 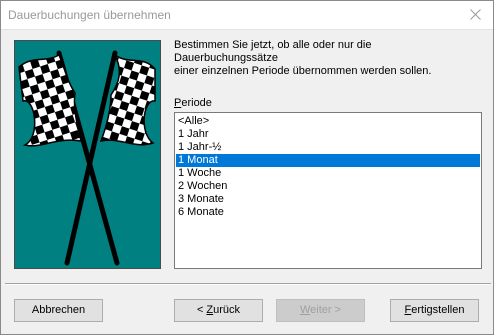 What do you see at coordinates (247, 29) in the screenshot?
I see `title-separator` at bounding box center [247, 29].